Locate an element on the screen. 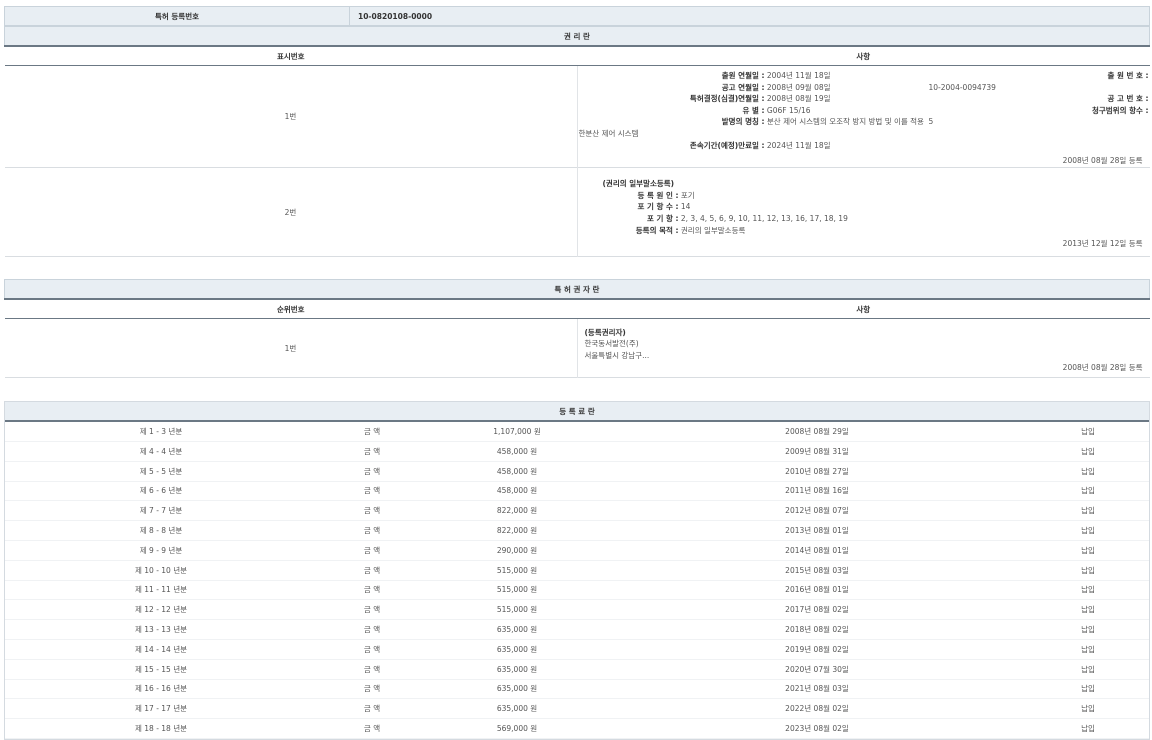 The width and height of the screenshot is (1152, 740). fee-period: 제 14 - 14 년분 is located at coordinates (161, 649).